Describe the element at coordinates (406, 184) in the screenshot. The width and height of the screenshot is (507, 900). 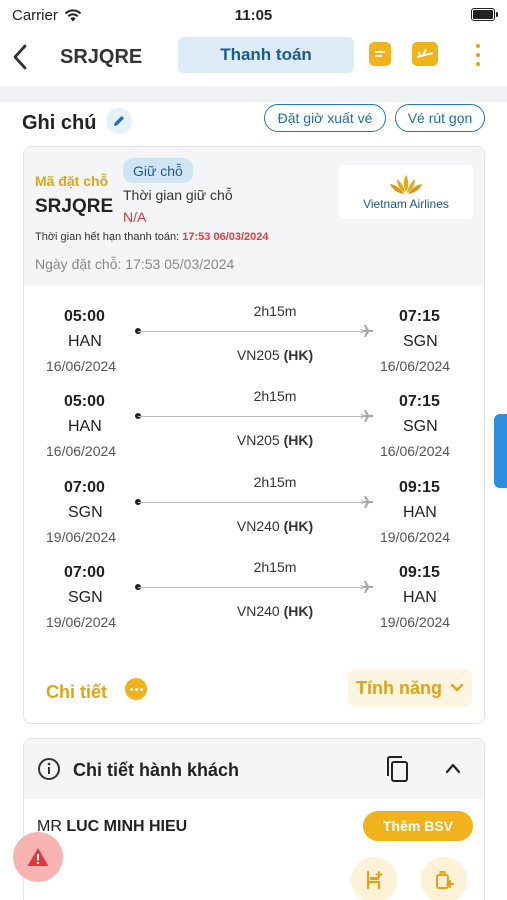
I see `lotus-icon` at that location.